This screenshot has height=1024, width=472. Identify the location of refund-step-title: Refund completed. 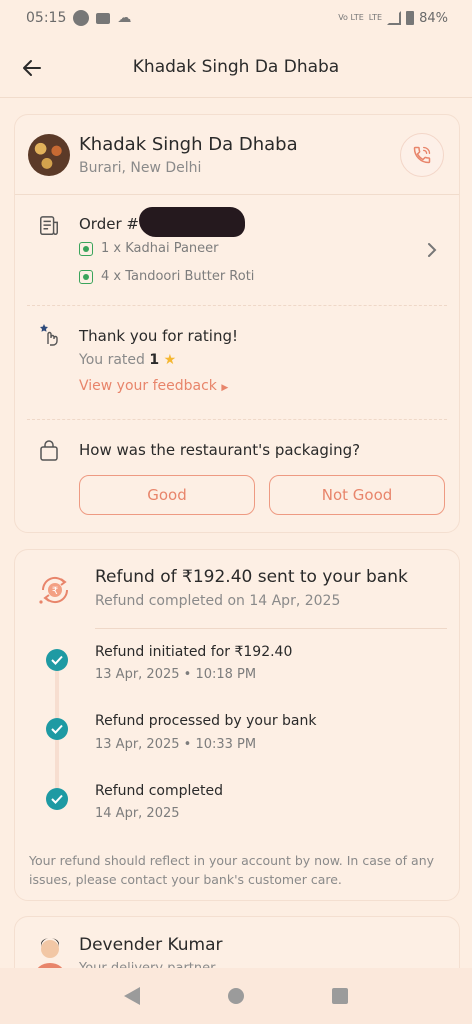
(159, 791).